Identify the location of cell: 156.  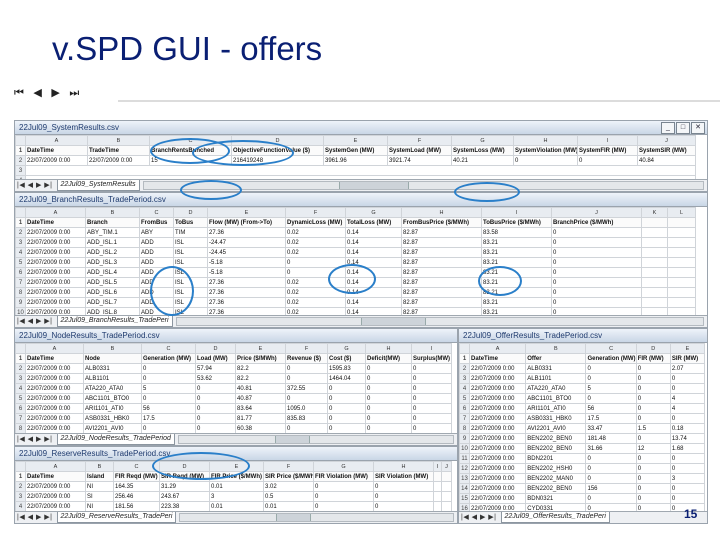
(611, 488).